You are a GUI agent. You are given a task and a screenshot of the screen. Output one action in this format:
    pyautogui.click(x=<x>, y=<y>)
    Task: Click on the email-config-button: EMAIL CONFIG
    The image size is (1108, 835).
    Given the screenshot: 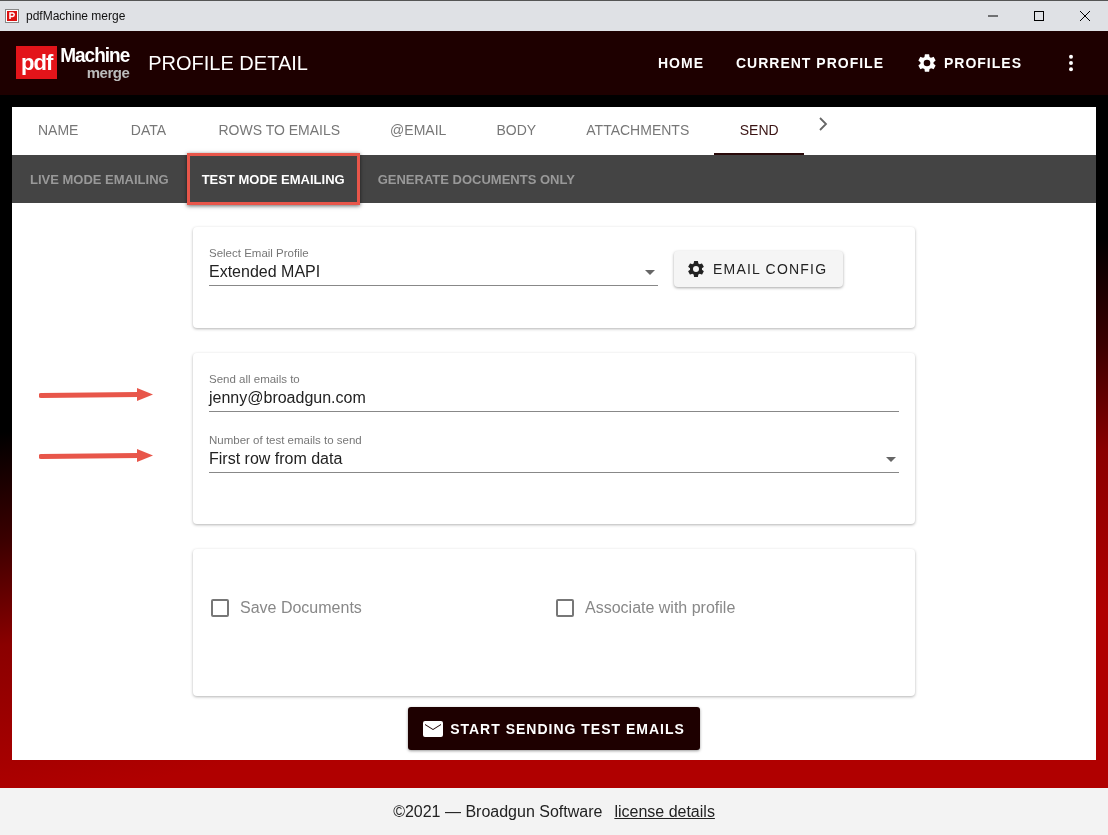 What is the action you would take?
    pyautogui.click(x=759, y=269)
    